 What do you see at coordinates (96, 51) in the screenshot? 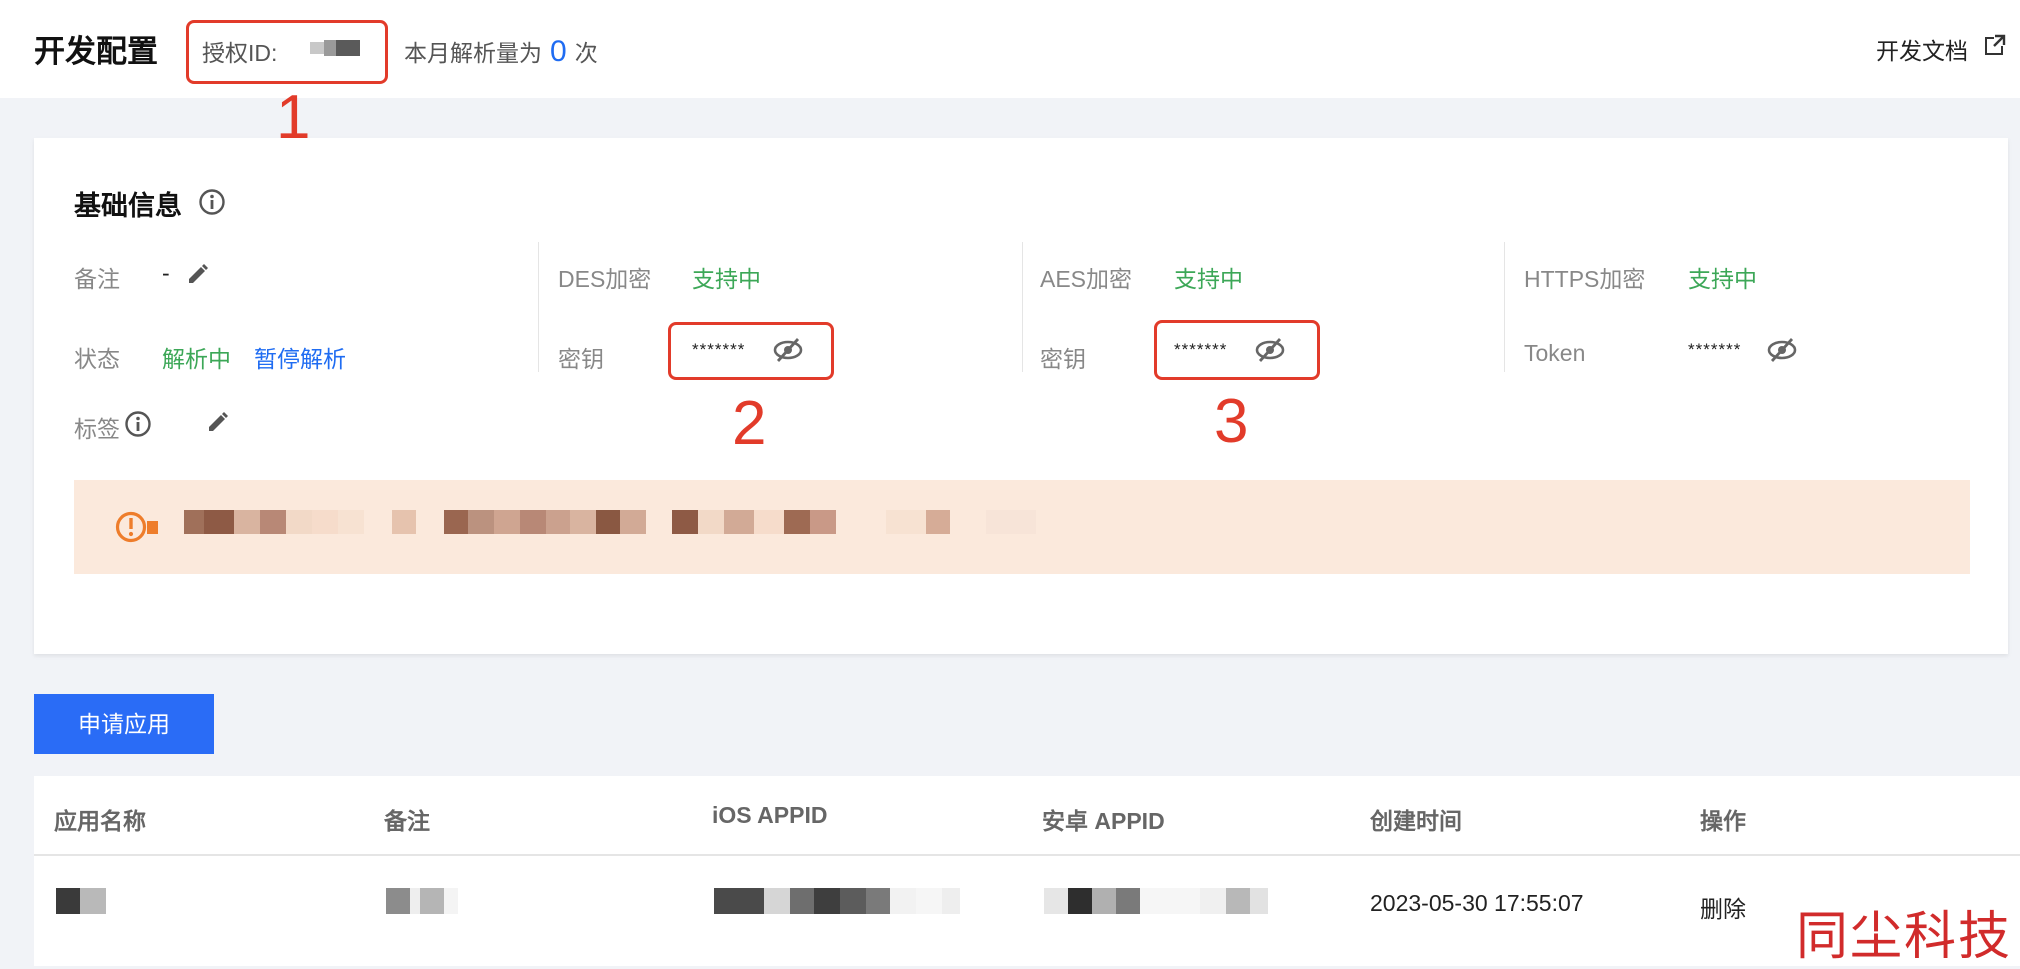
I see `page-title: 开发配置` at bounding box center [96, 51].